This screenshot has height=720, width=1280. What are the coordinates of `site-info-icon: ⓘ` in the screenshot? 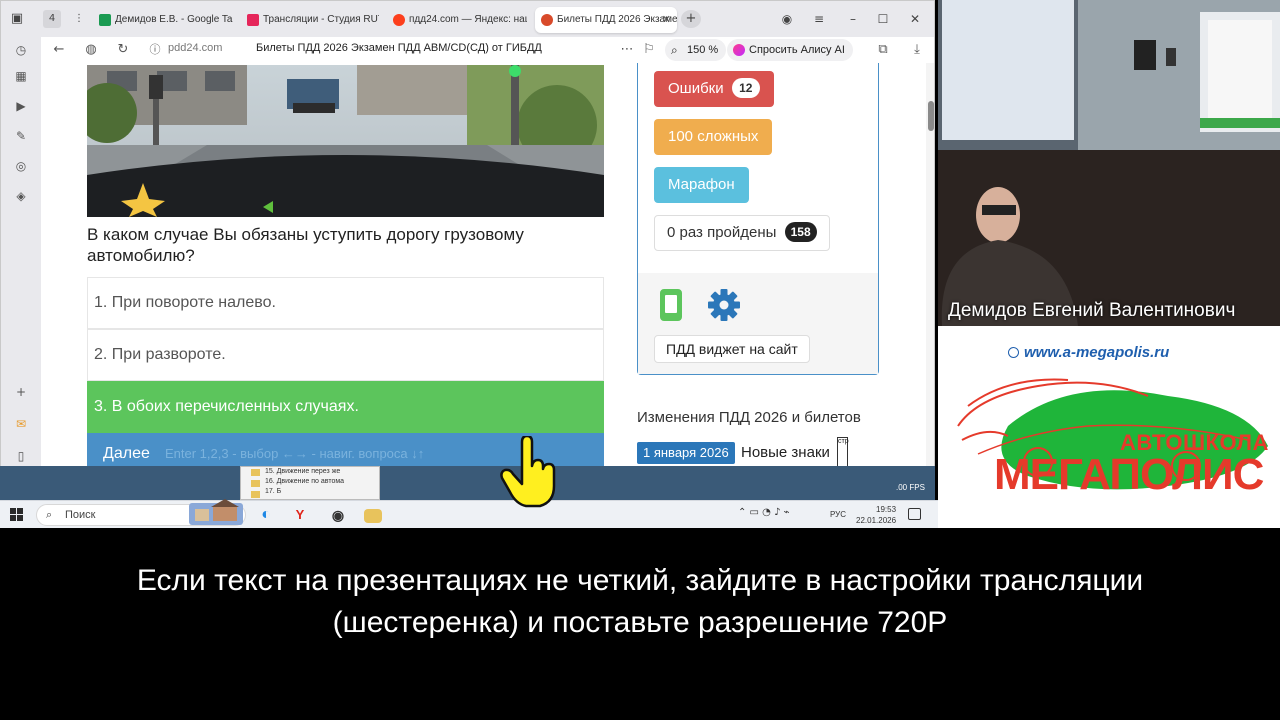 It's located at (155, 50).